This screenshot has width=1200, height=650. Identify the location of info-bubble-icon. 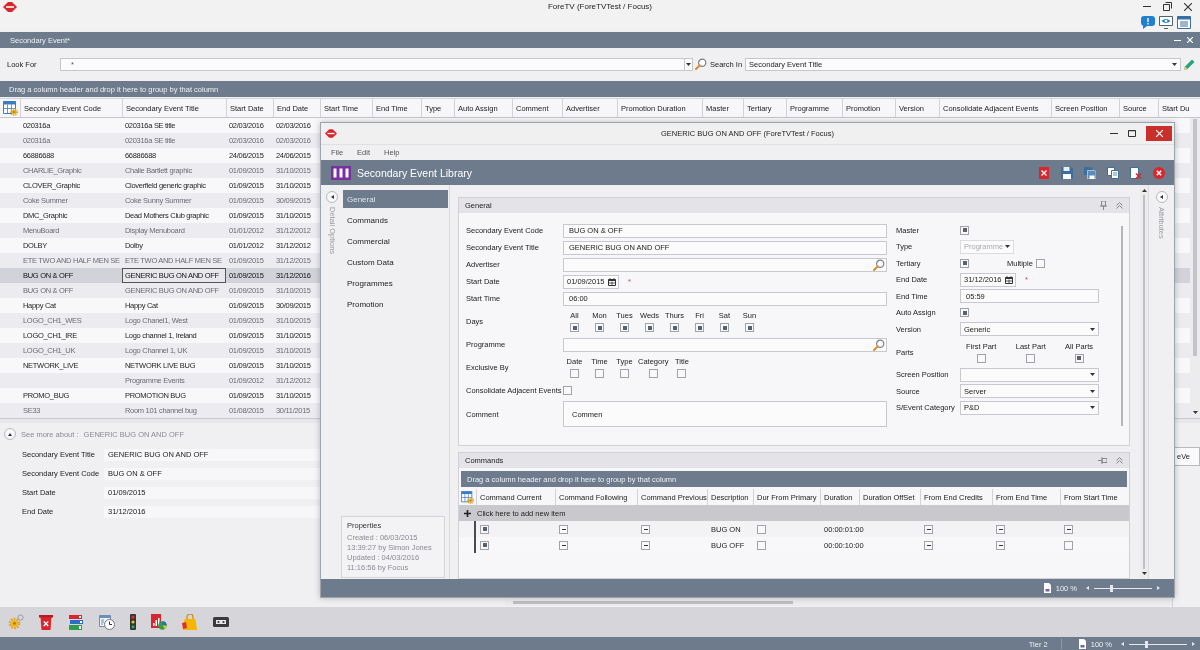
(1148, 22).